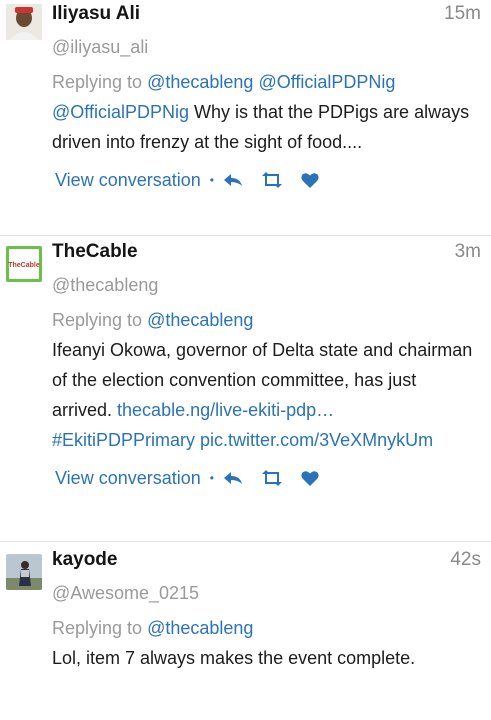  What do you see at coordinates (100, 47) in the screenshot?
I see `author-handle: @iliyasu_ali` at bounding box center [100, 47].